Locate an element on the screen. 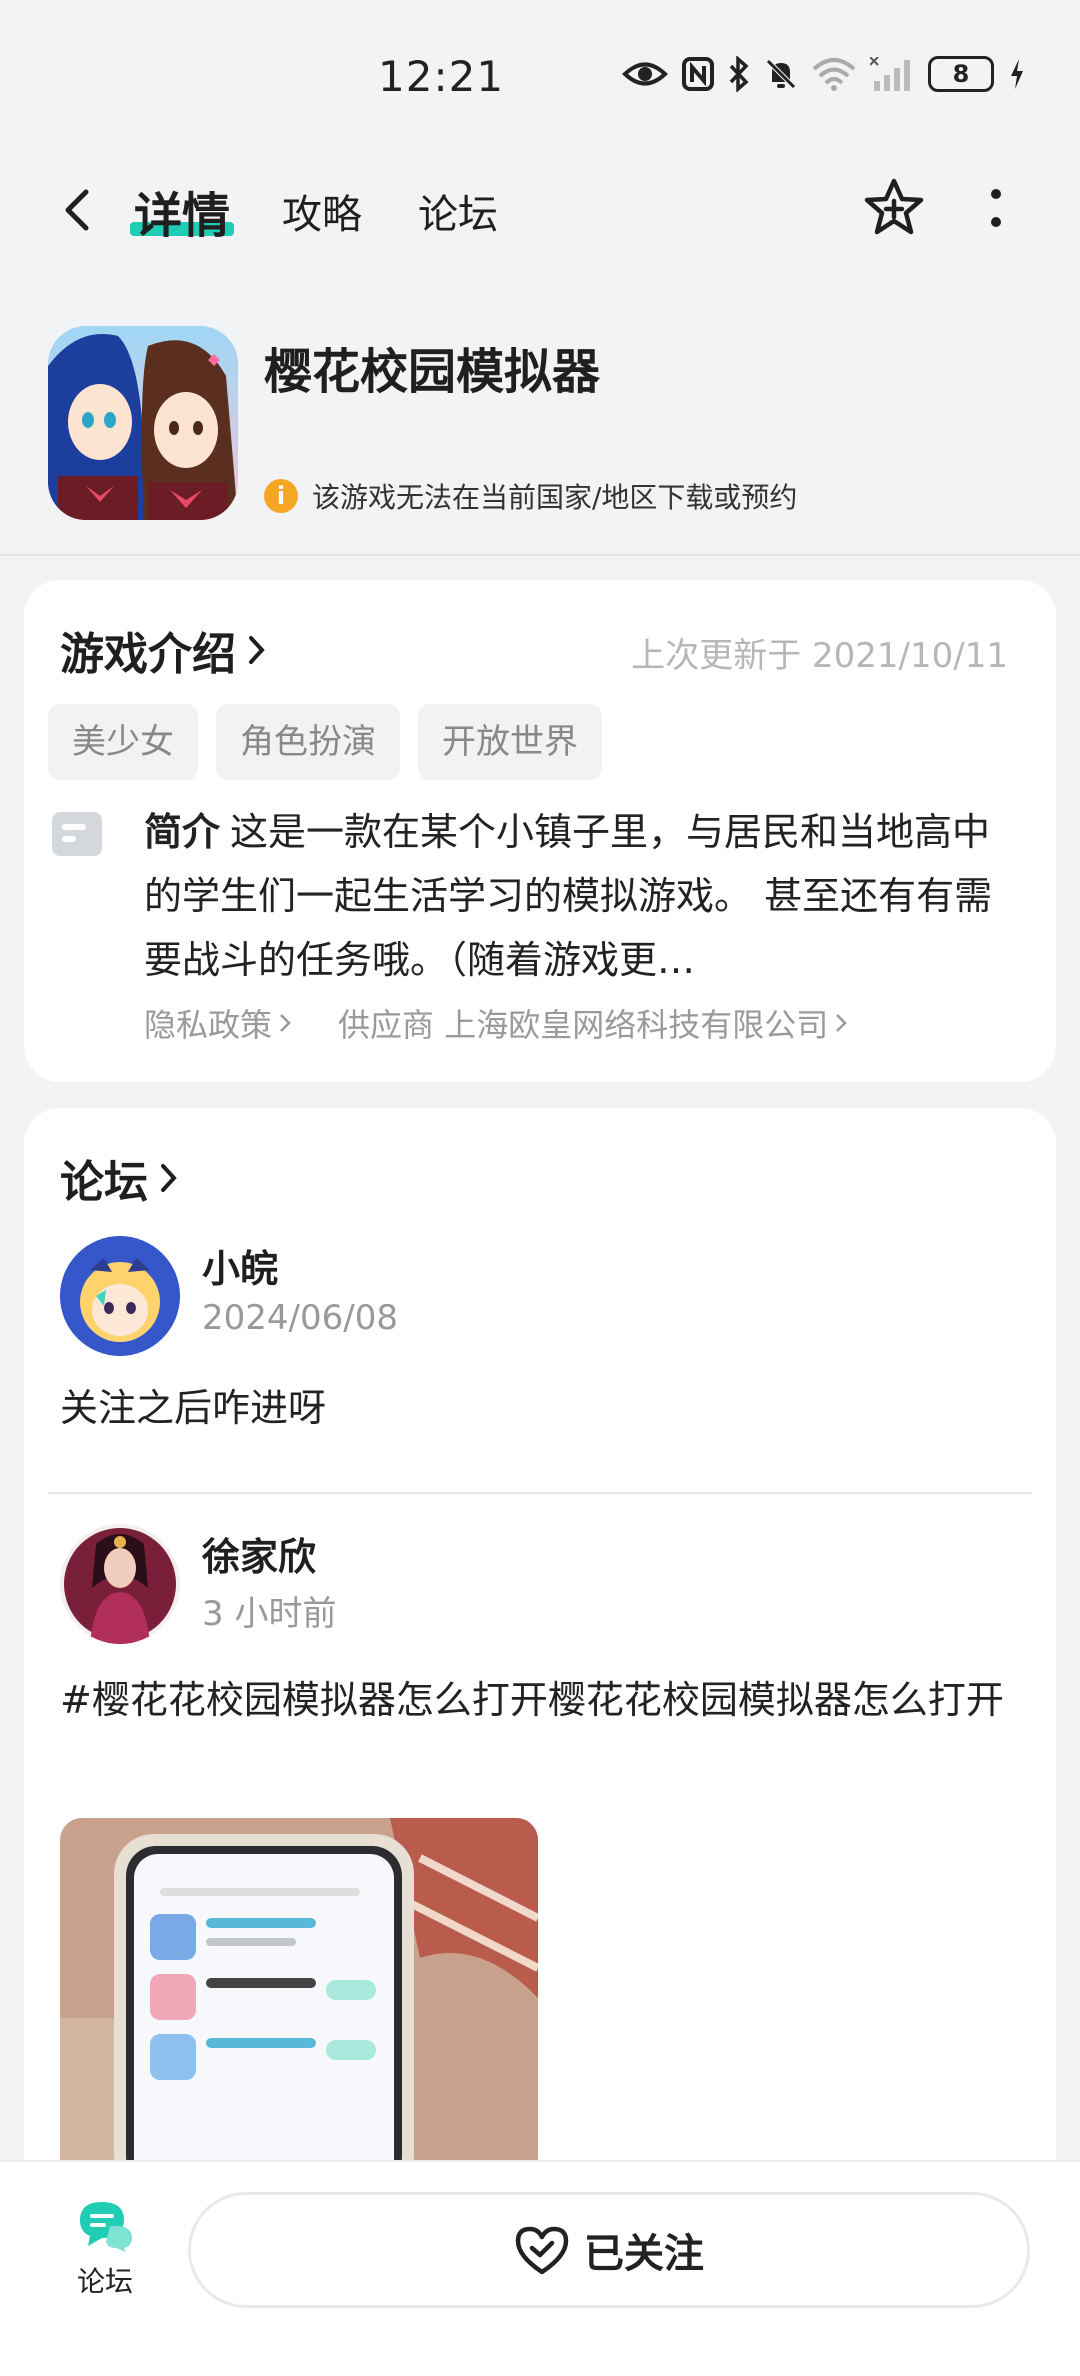  tag-list: 美少女 角色扮演 开放世界 is located at coordinates (325, 742).